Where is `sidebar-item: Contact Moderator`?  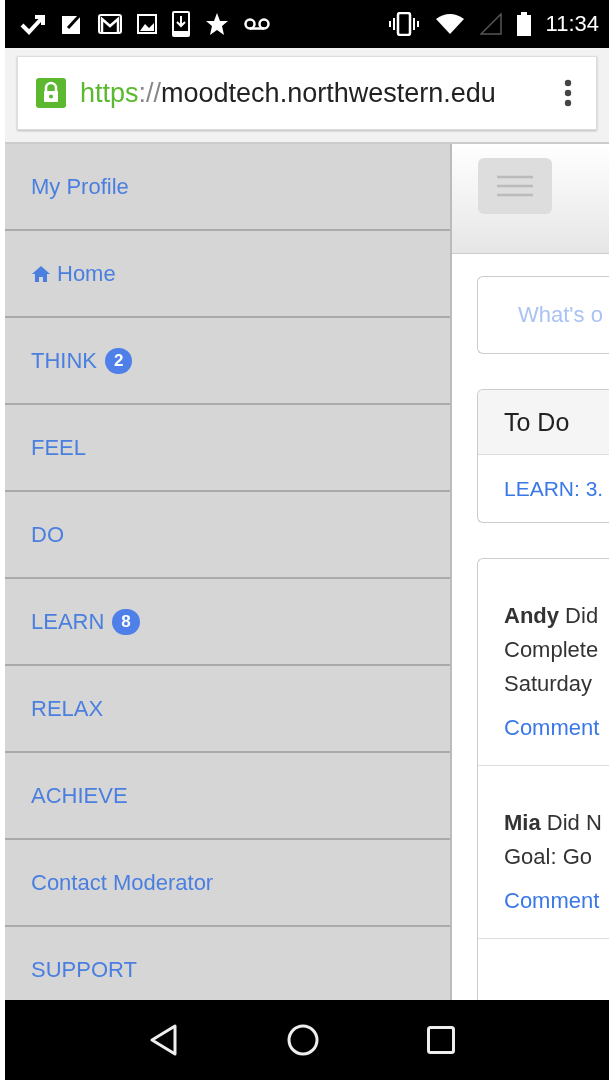
sidebar-item: Contact Moderator is located at coordinates (227, 883).